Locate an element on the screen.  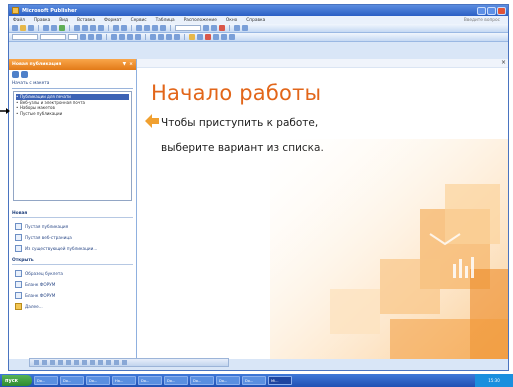
zoom-in-icon is located at coordinates (214, 28).